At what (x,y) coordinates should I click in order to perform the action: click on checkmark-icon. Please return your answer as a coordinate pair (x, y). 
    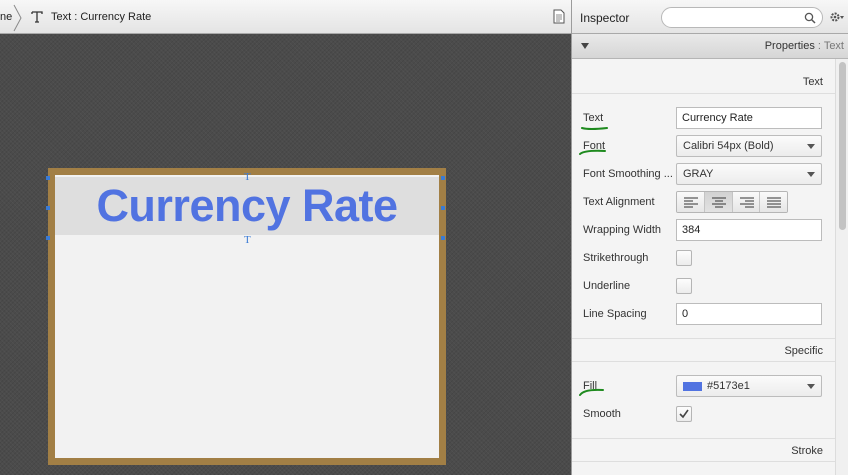
    Looking at the image, I should click on (684, 414).